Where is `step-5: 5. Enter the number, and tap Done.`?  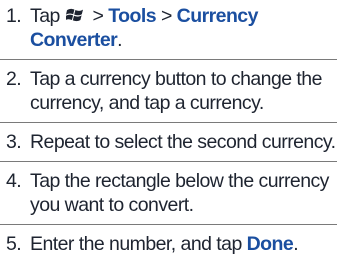
step-5: 5. Enter the number, and tap Done. is located at coordinates (168, 244).